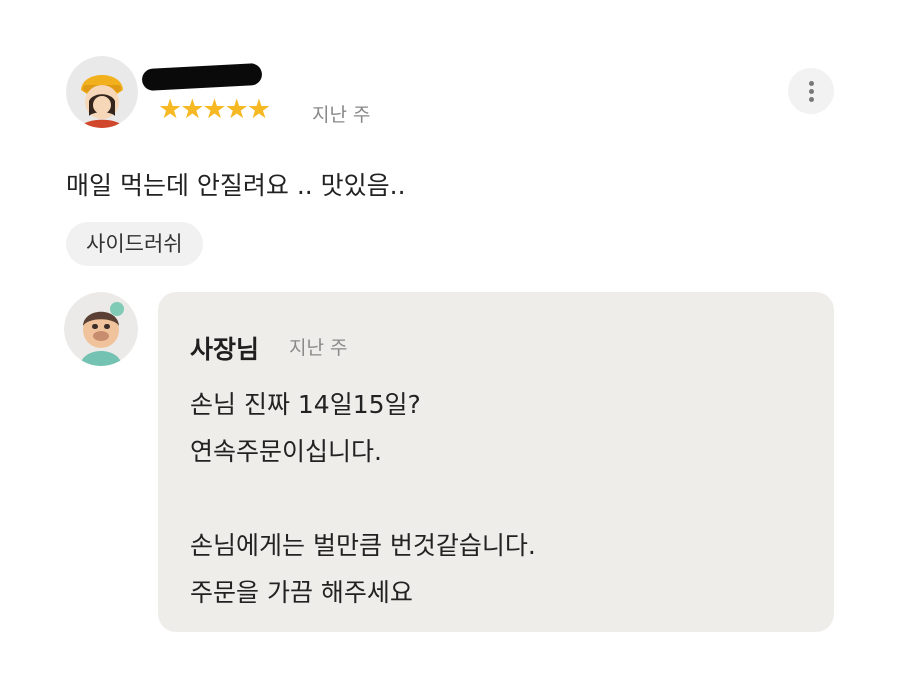  I want to click on star-rating: ★★★★★, so click(214, 109).